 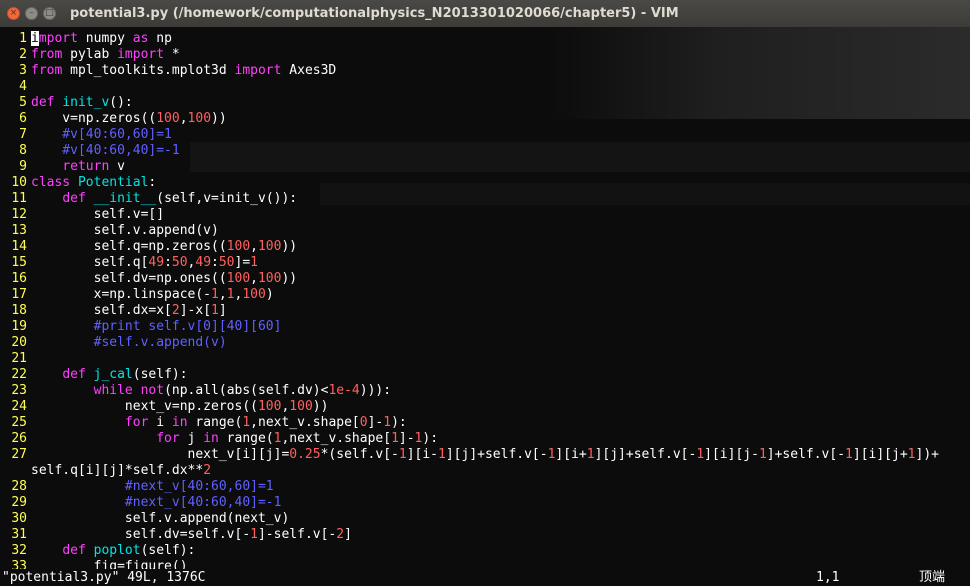 What do you see at coordinates (175, 310) in the screenshot?
I see `code-token: 2` at bounding box center [175, 310].